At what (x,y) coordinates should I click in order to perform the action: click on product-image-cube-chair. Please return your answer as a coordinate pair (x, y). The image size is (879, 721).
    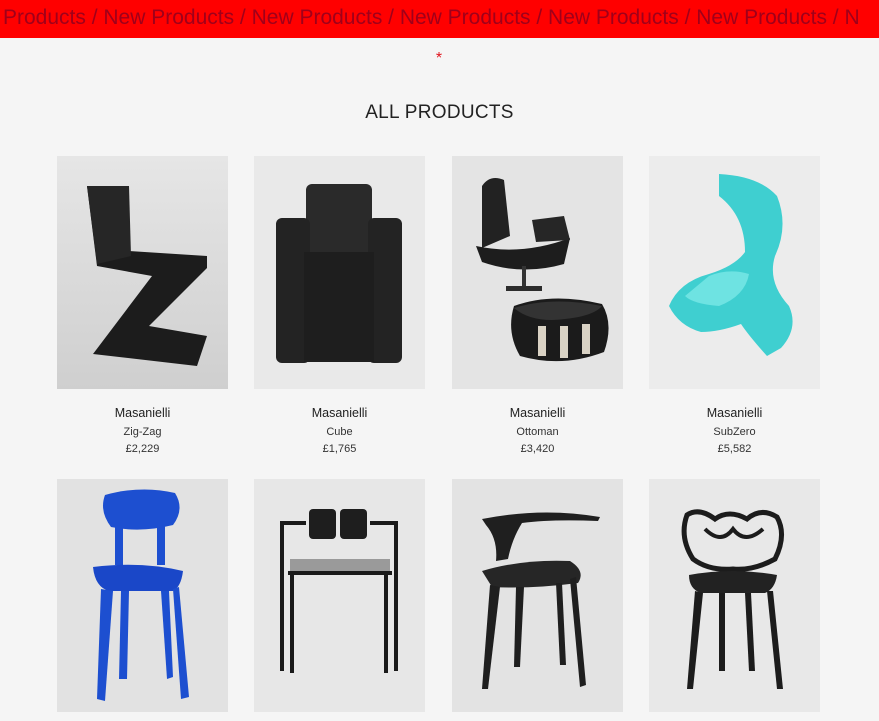
    Looking at the image, I should click on (339, 272).